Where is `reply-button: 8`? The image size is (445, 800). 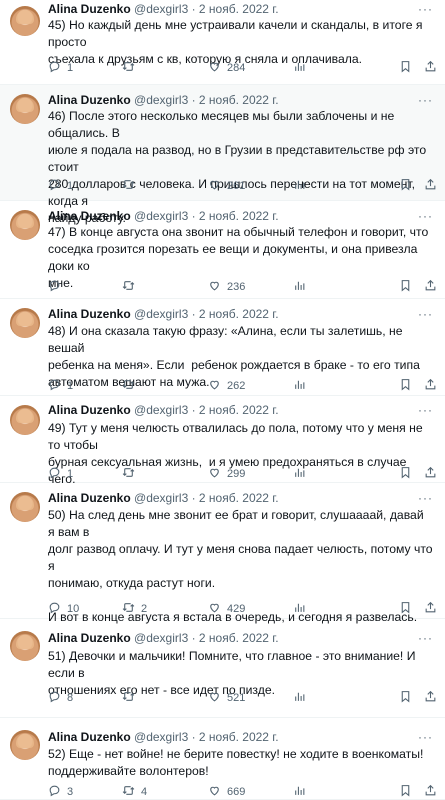 reply-button: 8 is located at coordinates (60, 698).